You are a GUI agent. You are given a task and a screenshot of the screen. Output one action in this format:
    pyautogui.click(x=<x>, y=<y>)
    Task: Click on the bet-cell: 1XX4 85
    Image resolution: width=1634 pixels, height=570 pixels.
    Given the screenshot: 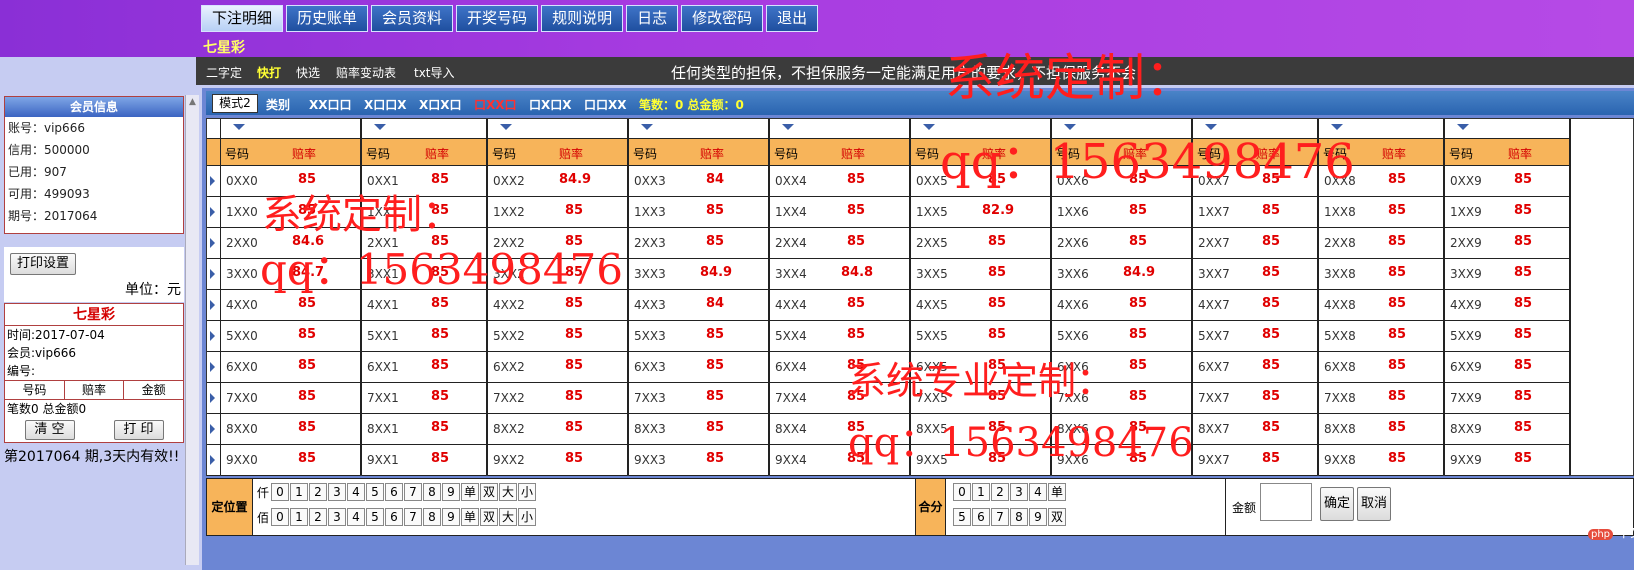 What is the action you would take?
    pyautogui.click(x=839, y=212)
    